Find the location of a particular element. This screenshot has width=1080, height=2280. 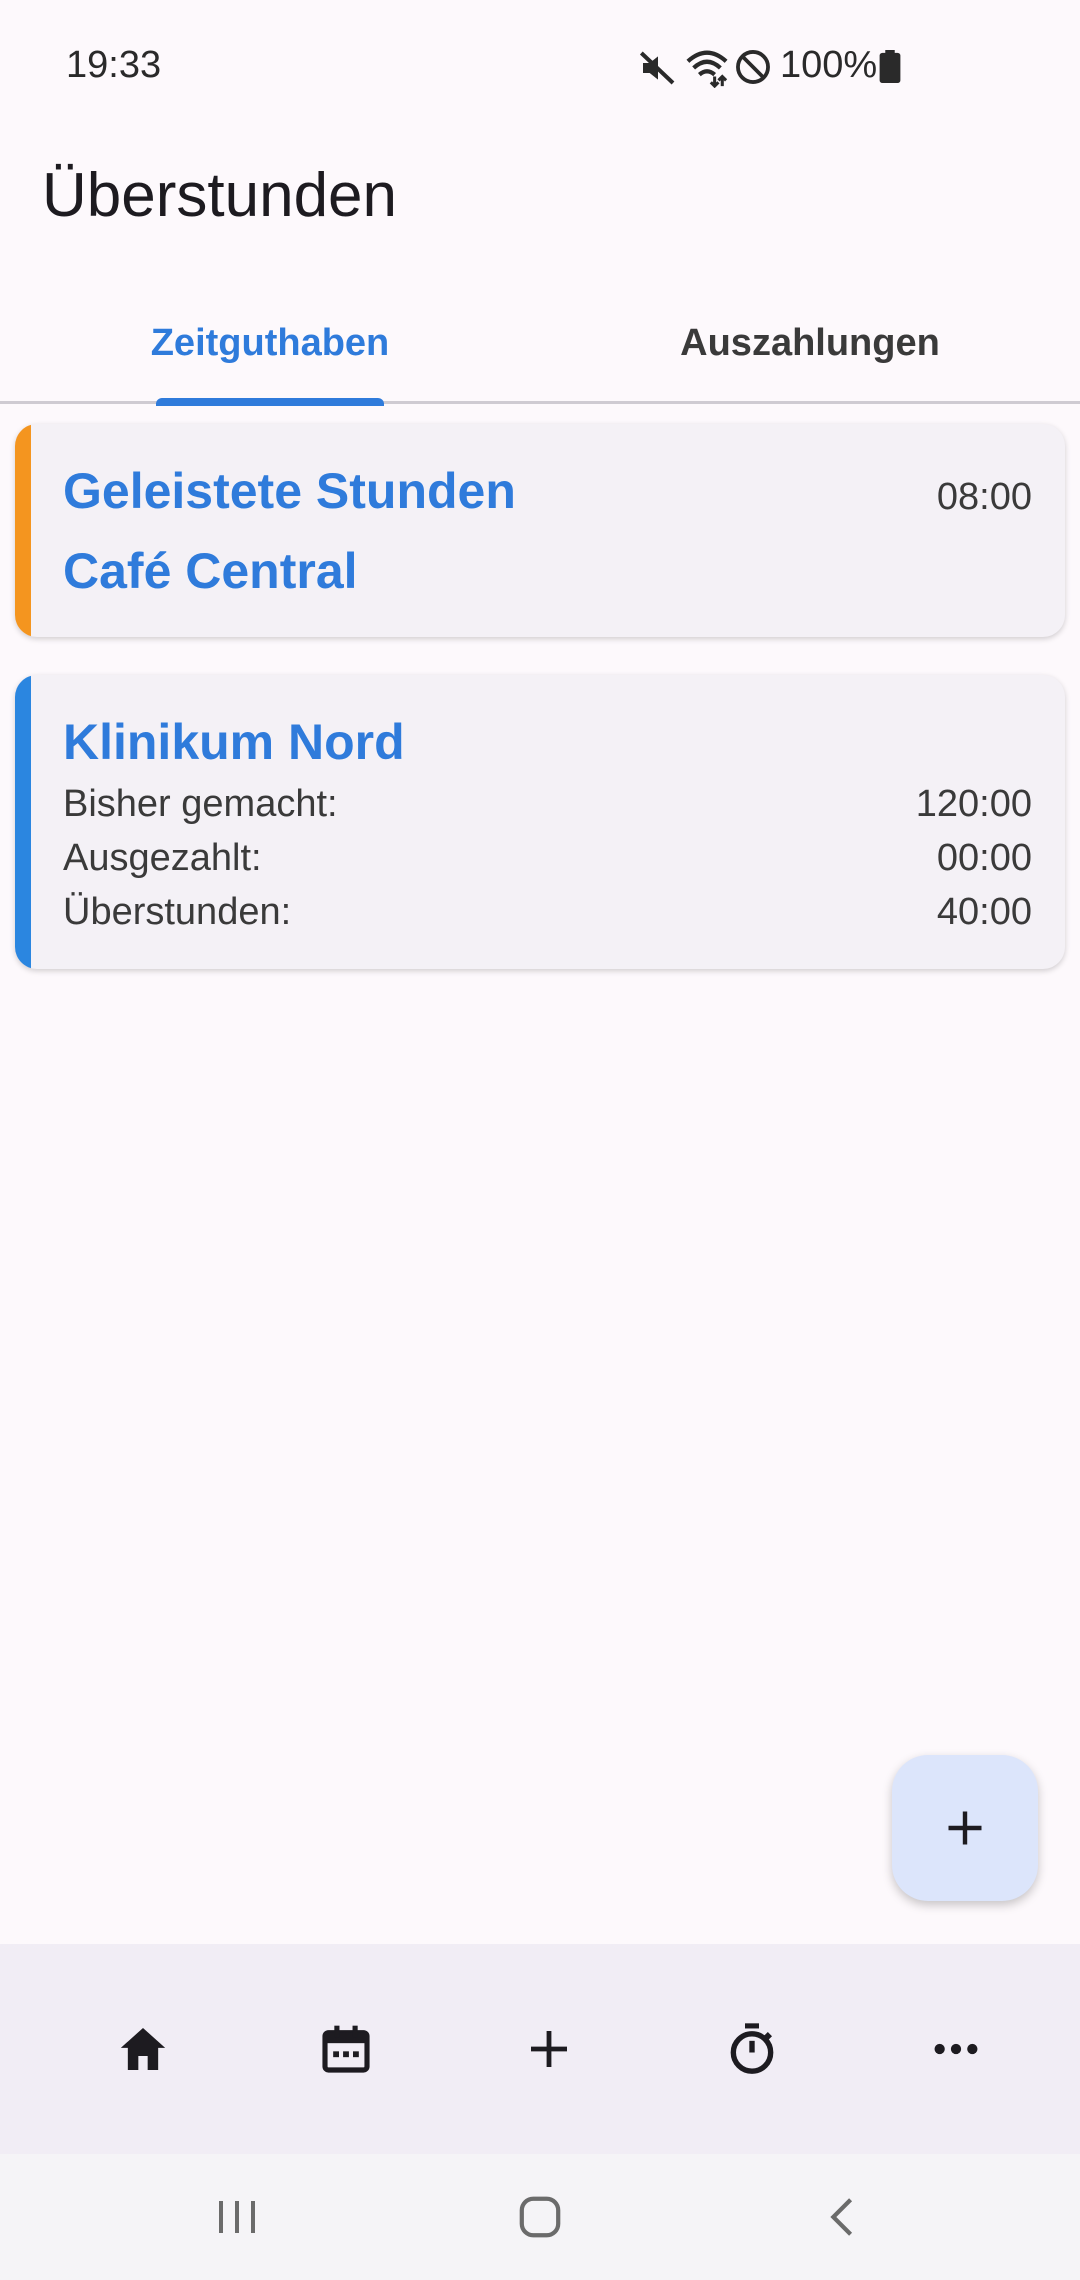

home-icon is located at coordinates (143, 2049).